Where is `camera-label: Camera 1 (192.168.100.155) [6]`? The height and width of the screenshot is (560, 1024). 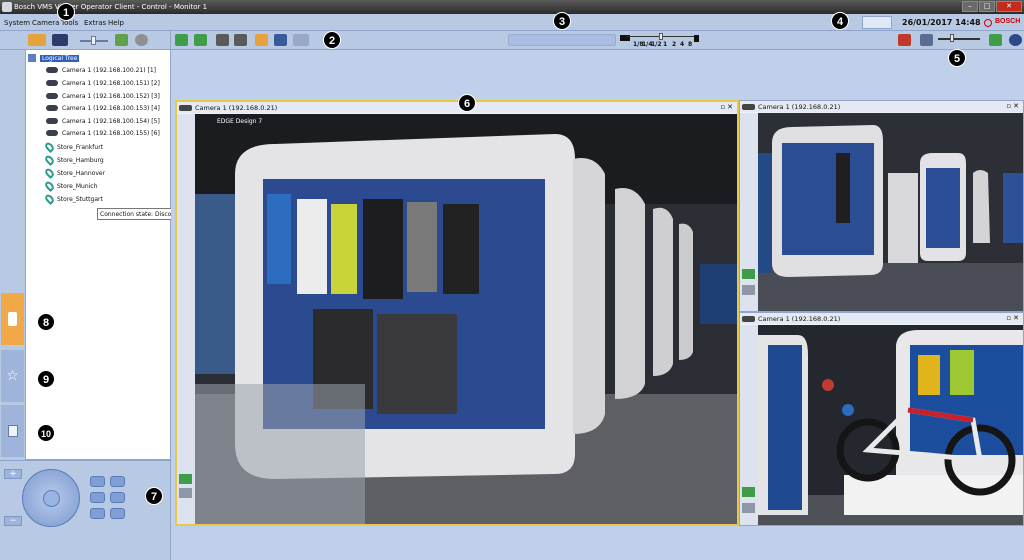 camera-label: Camera 1 (192.168.100.155) [6] is located at coordinates (111, 133).